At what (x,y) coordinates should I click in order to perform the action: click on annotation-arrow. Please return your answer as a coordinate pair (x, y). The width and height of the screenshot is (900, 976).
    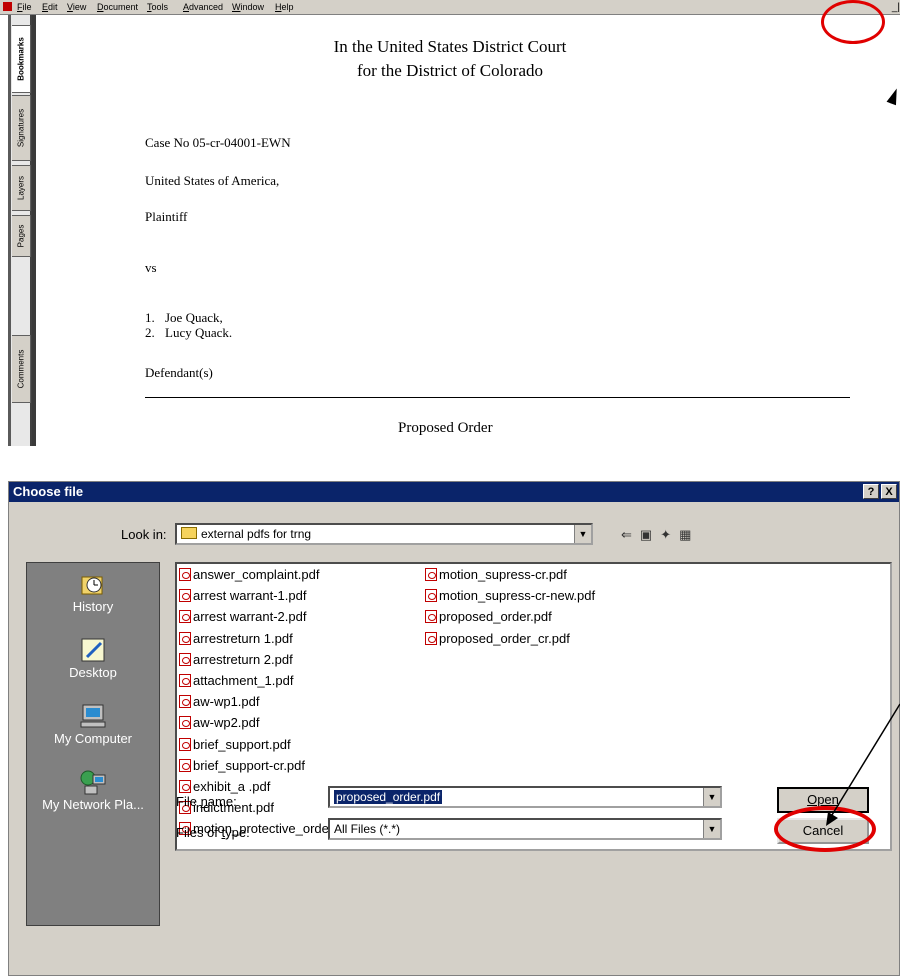
    Looking at the image, I should click on (863, 764).